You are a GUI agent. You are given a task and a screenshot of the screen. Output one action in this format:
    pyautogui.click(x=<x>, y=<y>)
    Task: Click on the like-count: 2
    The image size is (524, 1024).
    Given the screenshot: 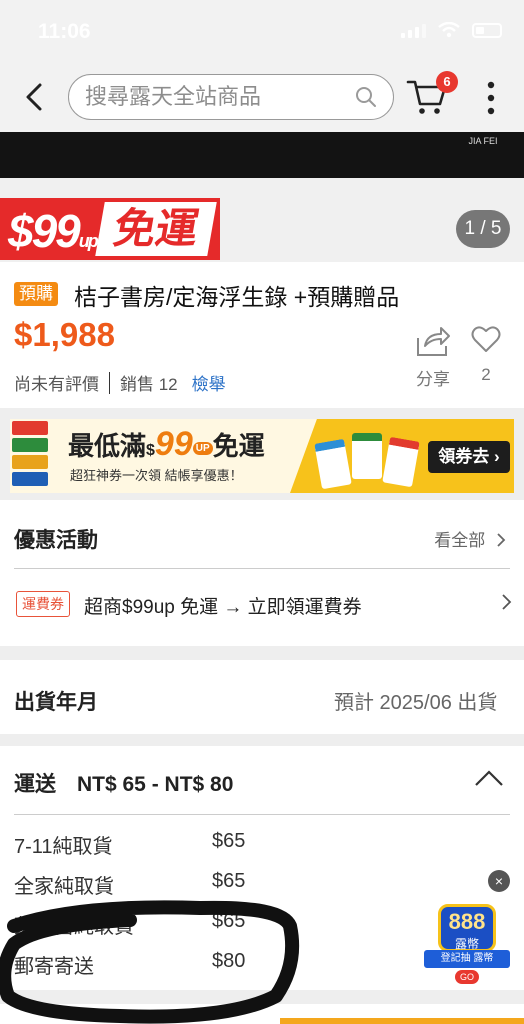 What is the action you would take?
    pyautogui.click(x=486, y=374)
    